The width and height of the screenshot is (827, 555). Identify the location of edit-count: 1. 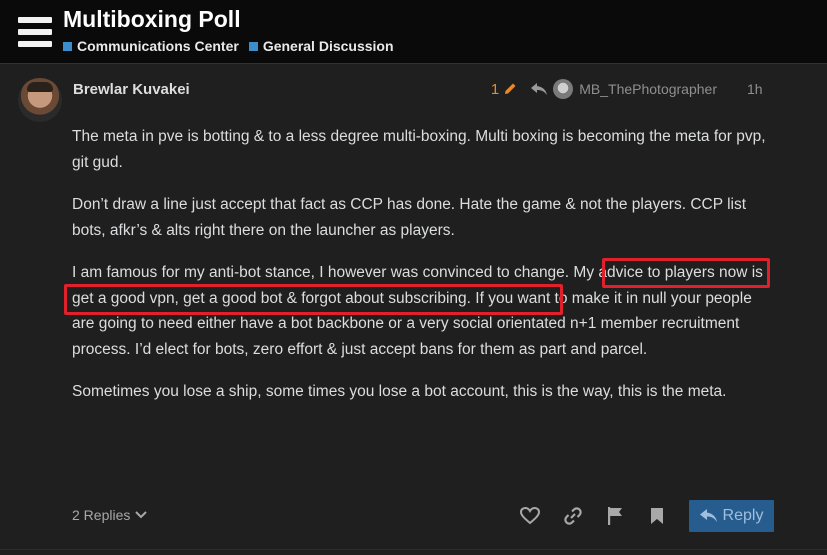
(495, 89).